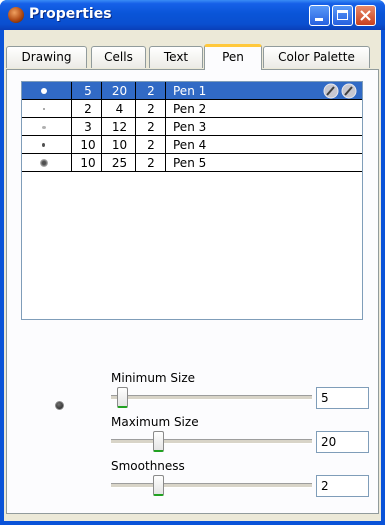 This screenshot has width=385, height=525. I want to click on max-size-slider-track, so click(211, 441).